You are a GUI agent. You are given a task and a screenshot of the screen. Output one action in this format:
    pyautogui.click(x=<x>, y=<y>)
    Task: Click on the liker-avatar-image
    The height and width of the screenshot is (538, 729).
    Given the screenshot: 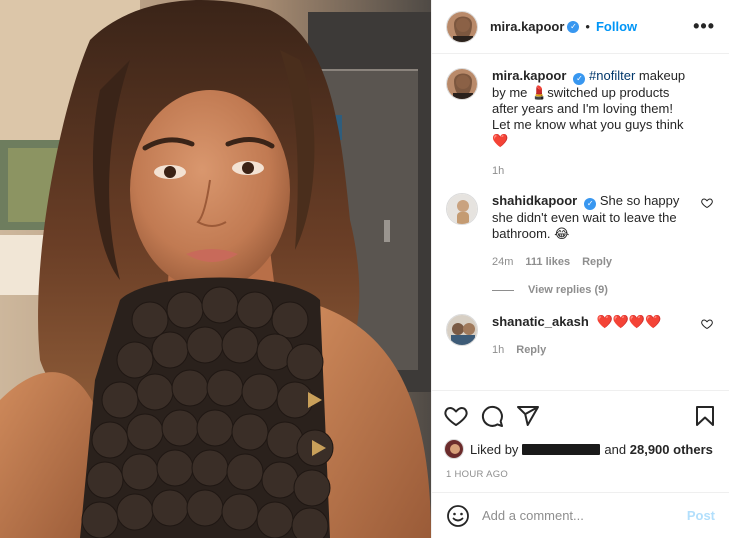 What is the action you would take?
    pyautogui.click(x=454, y=449)
    